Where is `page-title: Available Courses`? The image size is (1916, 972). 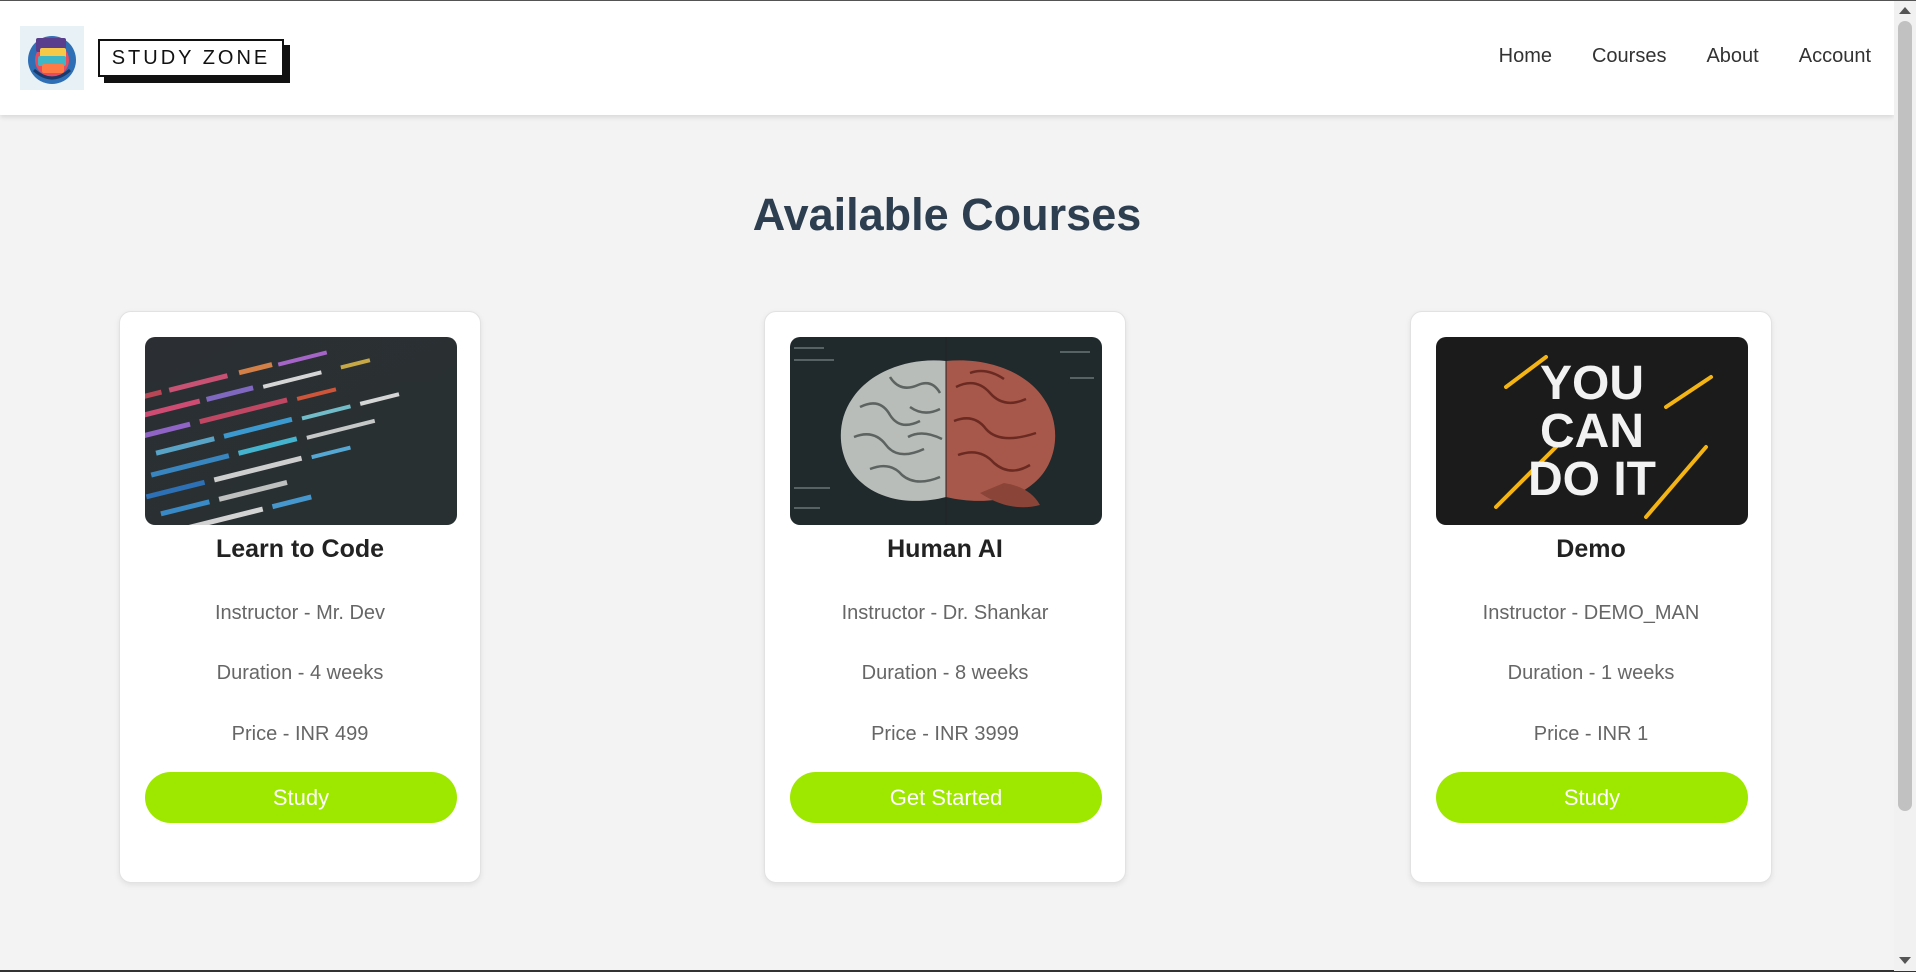
page-title: Available Courses is located at coordinates (947, 214).